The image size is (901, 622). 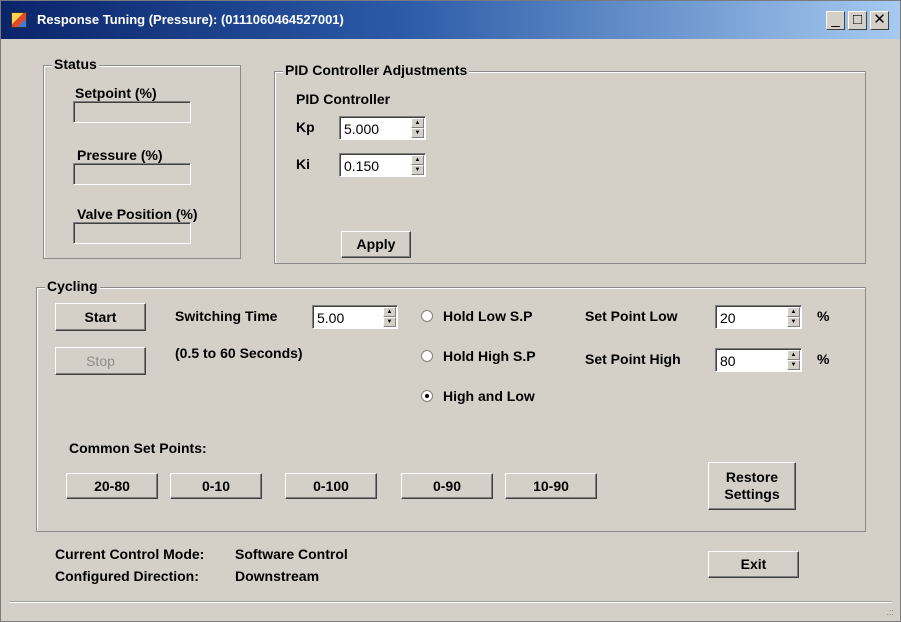 I want to click on pressure-label: Pressure (%), so click(x=120, y=155).